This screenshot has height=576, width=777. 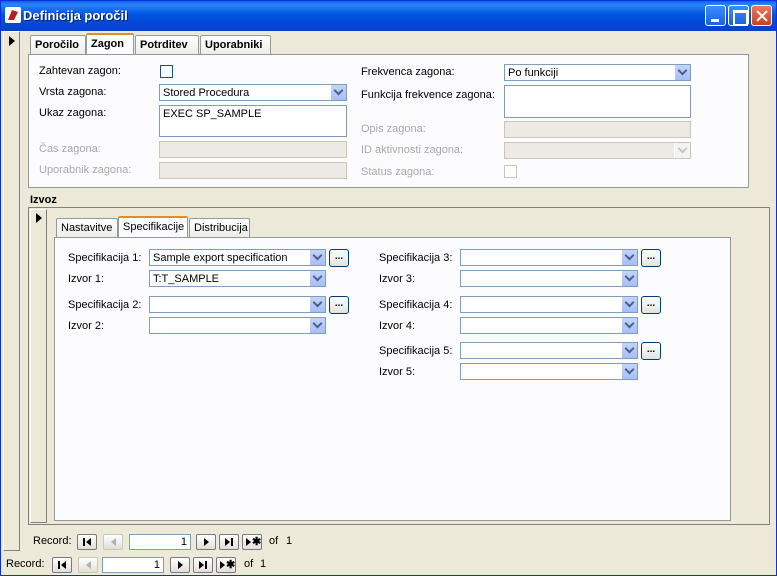 What do you see at coordinates (13, 15) in the screenshot?
I see `access-app-icon` at bounding box center [13, 15].